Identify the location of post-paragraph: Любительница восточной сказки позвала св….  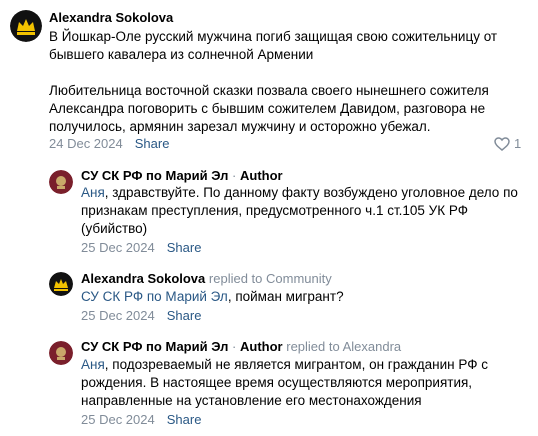
(269, 108).